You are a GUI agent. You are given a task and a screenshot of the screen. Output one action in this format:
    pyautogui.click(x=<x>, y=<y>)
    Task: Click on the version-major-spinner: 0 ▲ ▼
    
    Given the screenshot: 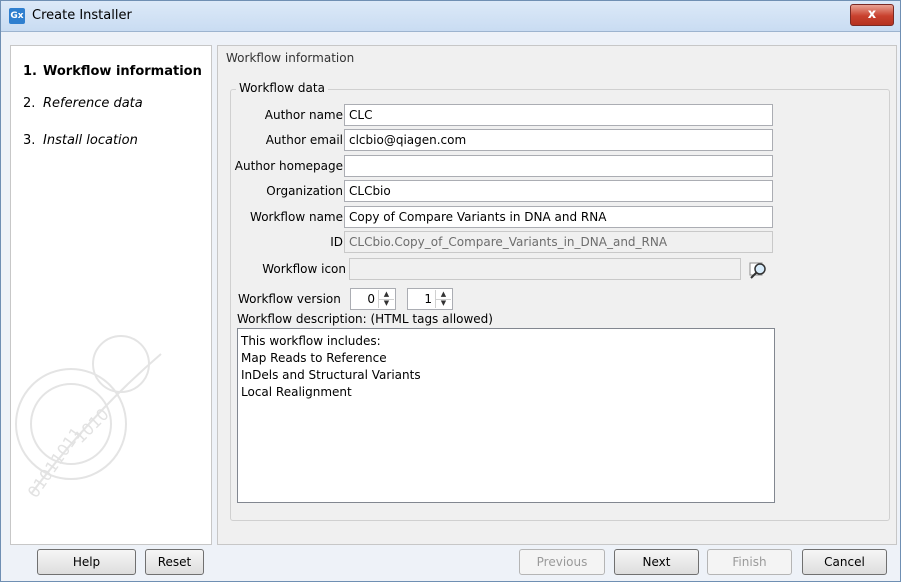 What is the action you would take?
    pyautogui.click(x=373, y=299)
    